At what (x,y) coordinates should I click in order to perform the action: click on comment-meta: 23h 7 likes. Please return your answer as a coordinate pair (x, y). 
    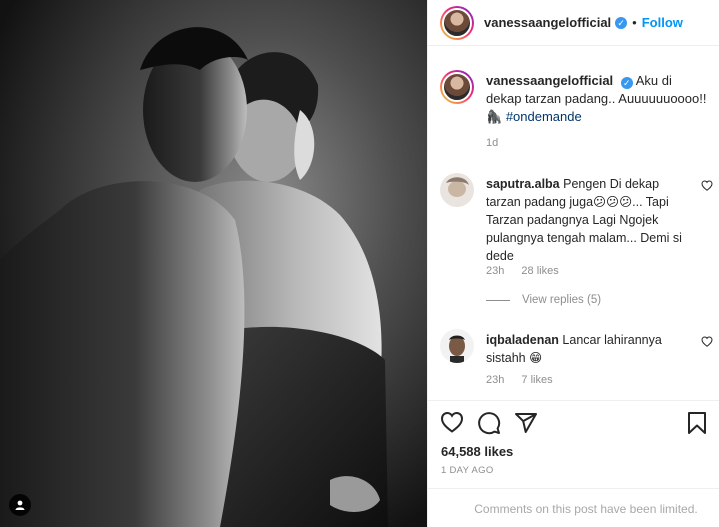
    Looking at the image, I should click on (526, 380).